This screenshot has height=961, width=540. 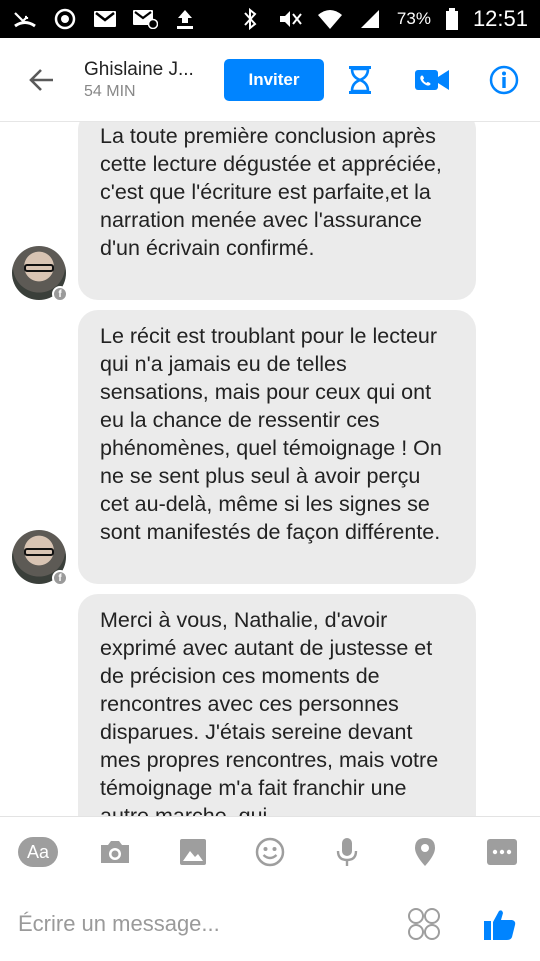 I want to click on video-call-button, so click(x=432, y=80).